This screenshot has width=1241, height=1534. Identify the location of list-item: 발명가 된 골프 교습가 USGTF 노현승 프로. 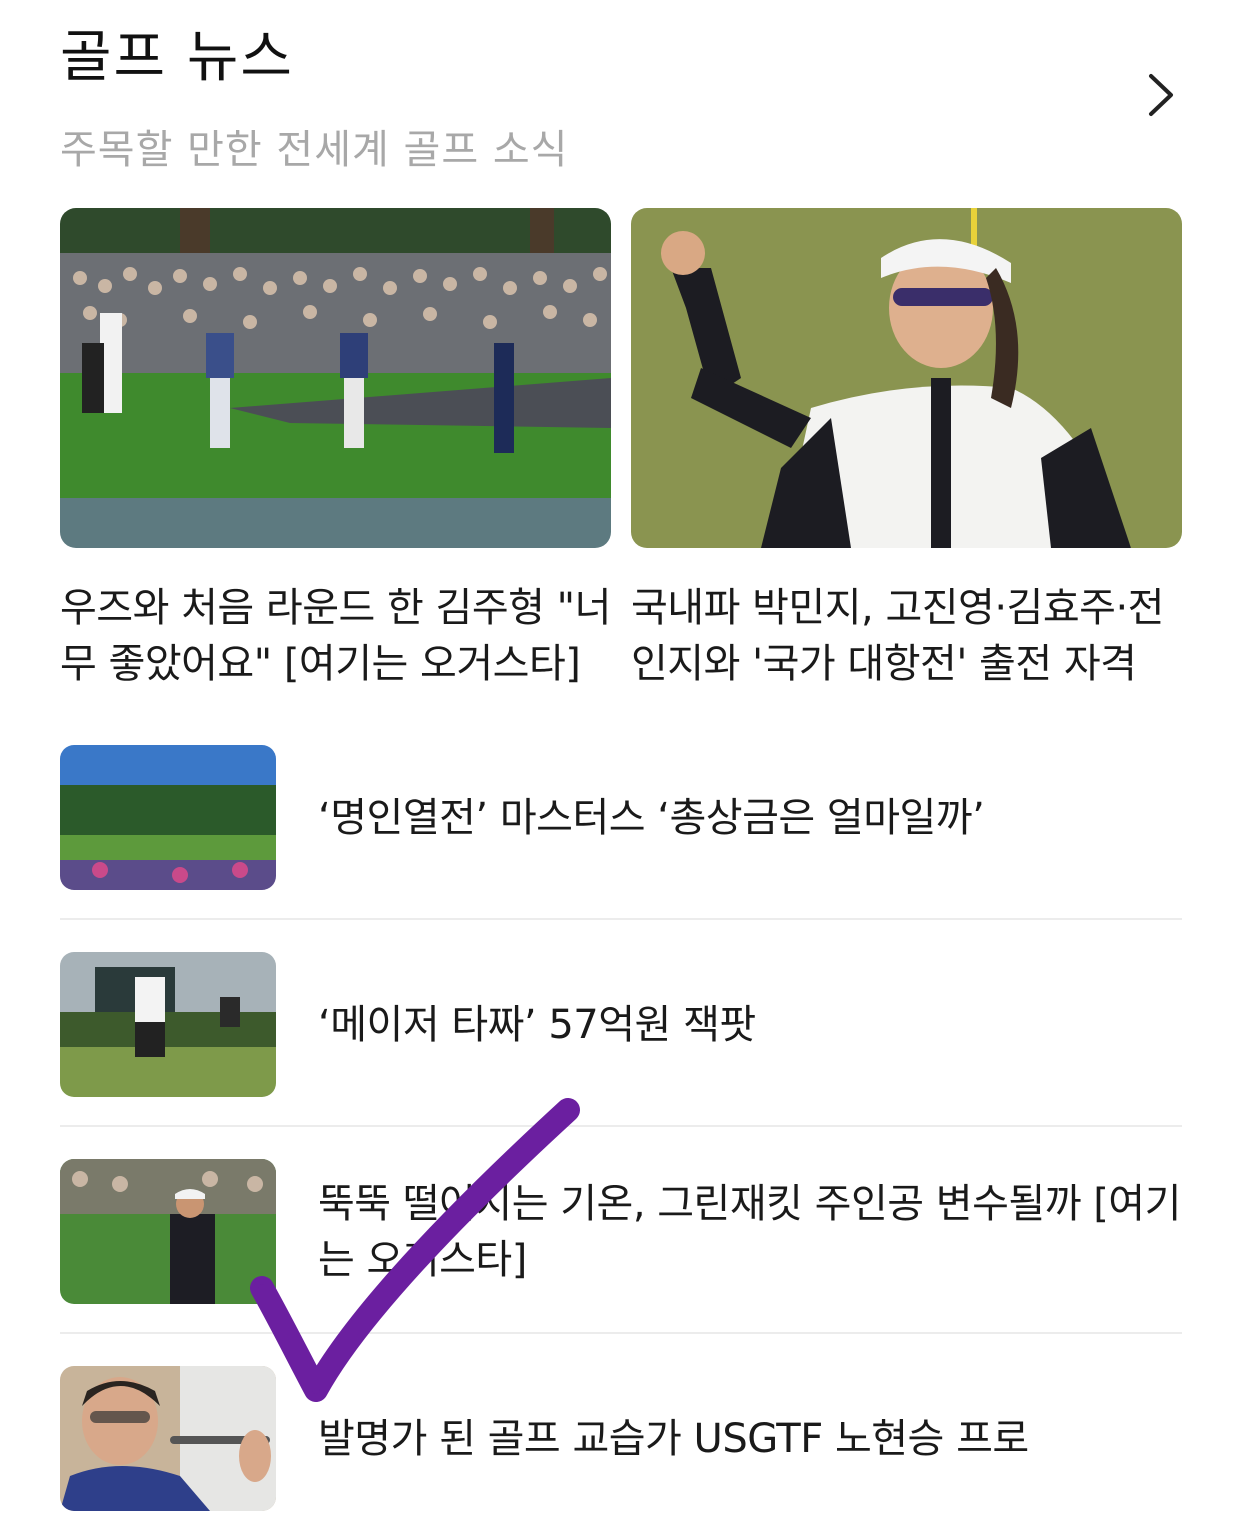
(621, 1438).